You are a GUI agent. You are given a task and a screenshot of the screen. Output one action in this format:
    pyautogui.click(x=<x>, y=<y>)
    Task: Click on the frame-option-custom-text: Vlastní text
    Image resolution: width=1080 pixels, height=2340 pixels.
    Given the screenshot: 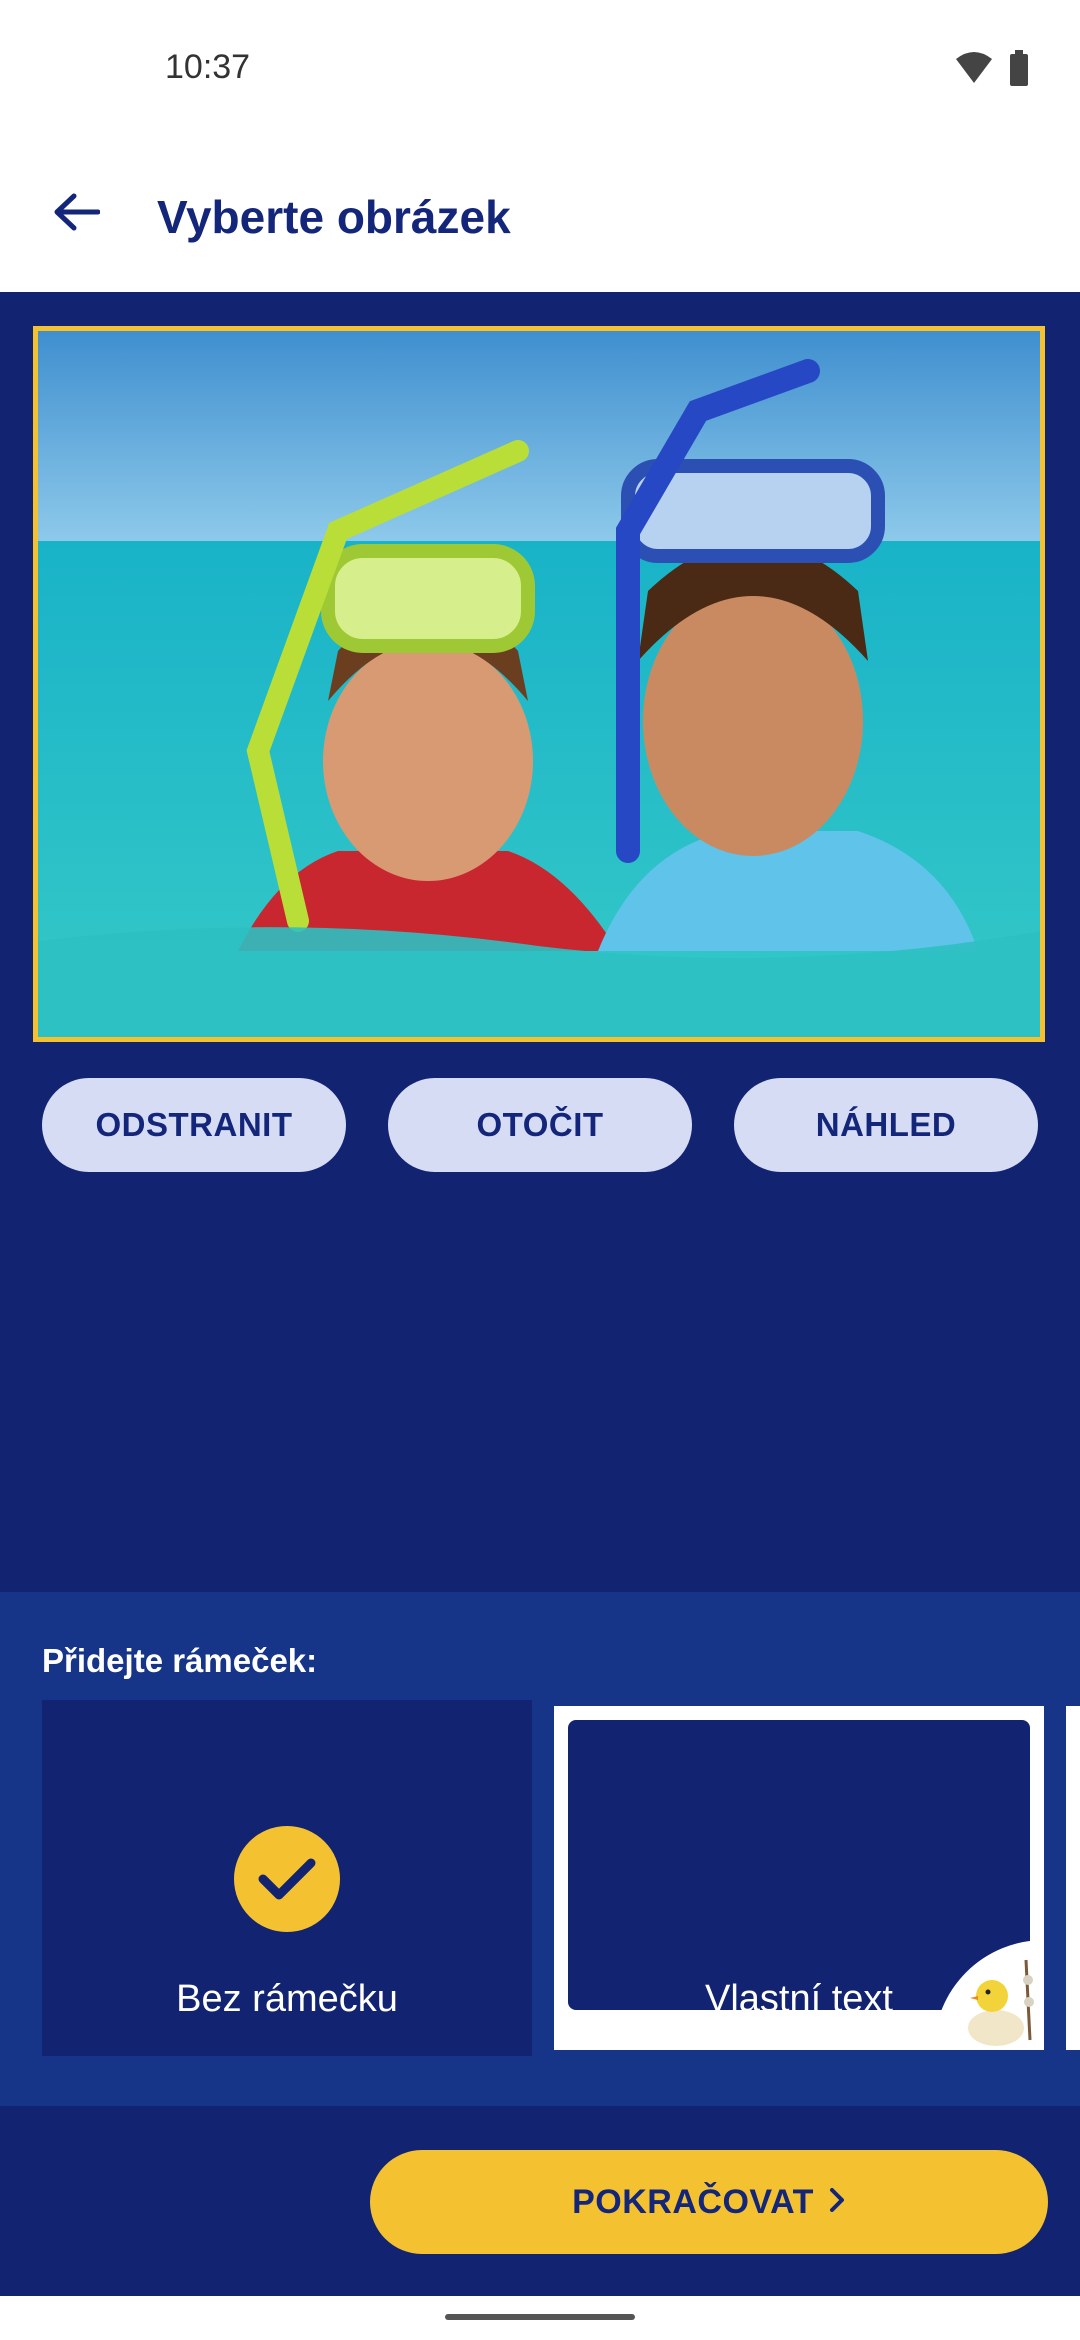 What is the action you would take?
    pyautogui.click(x=799, y=1878)
    